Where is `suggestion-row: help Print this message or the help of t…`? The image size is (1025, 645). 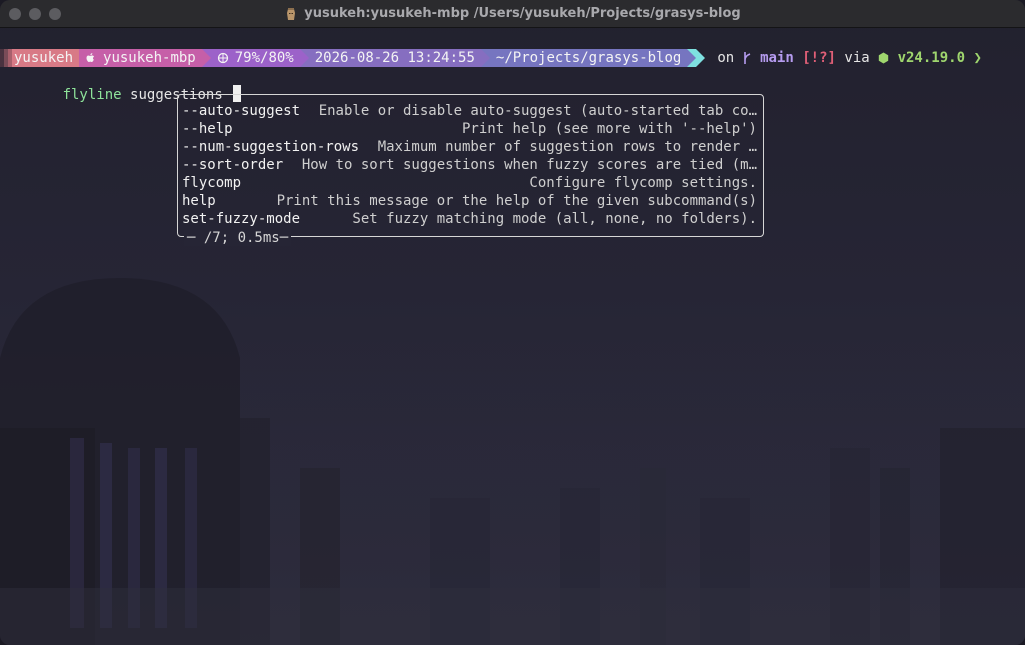
suggestion-row: help Print this message or the help of t… is located at coordinates (469, 201).